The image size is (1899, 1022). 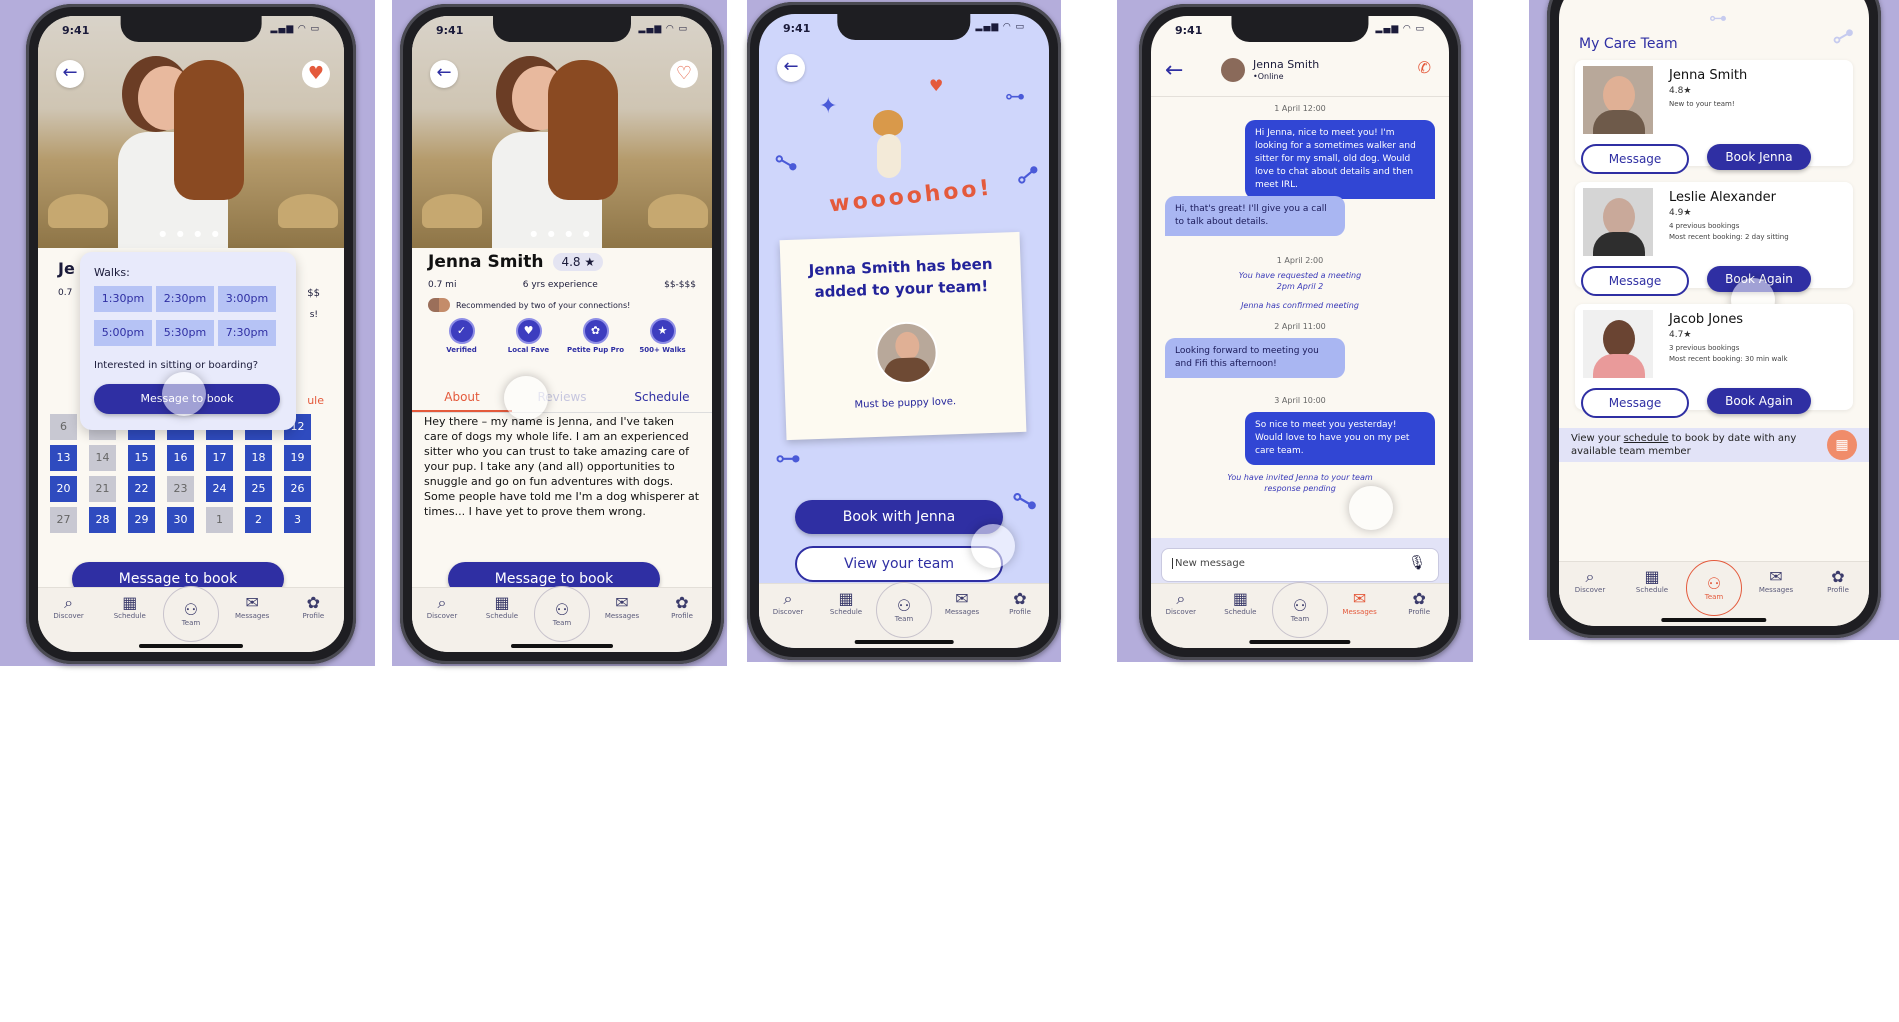 I want to click on cal-day: 29, so click(x=141, y=520).